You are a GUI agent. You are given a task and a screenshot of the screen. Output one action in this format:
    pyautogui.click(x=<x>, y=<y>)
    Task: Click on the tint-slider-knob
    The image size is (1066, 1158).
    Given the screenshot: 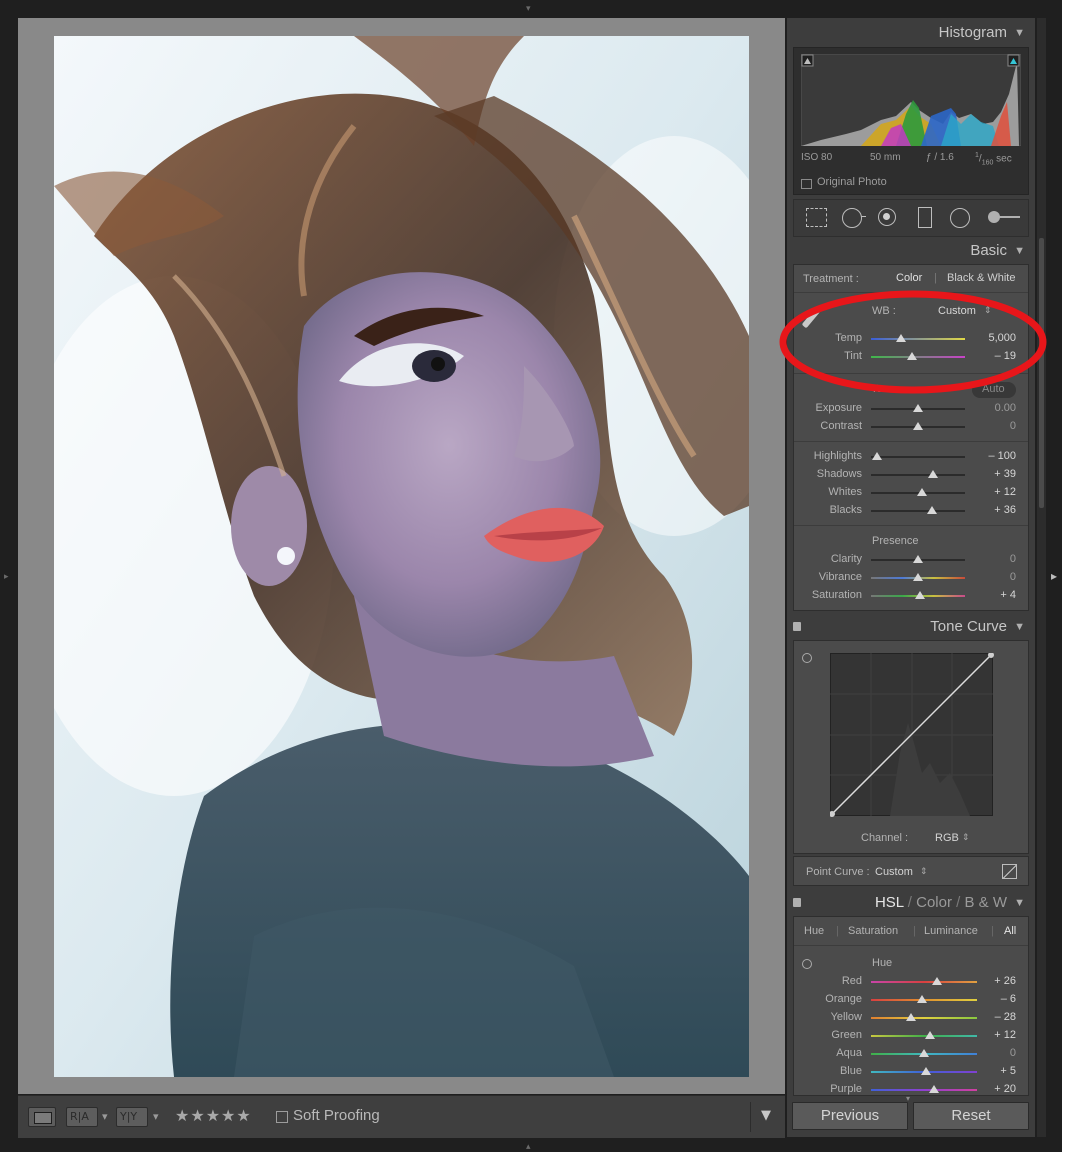 What is the action you would take?
    pyautogui.click(x=912, y=356)
    